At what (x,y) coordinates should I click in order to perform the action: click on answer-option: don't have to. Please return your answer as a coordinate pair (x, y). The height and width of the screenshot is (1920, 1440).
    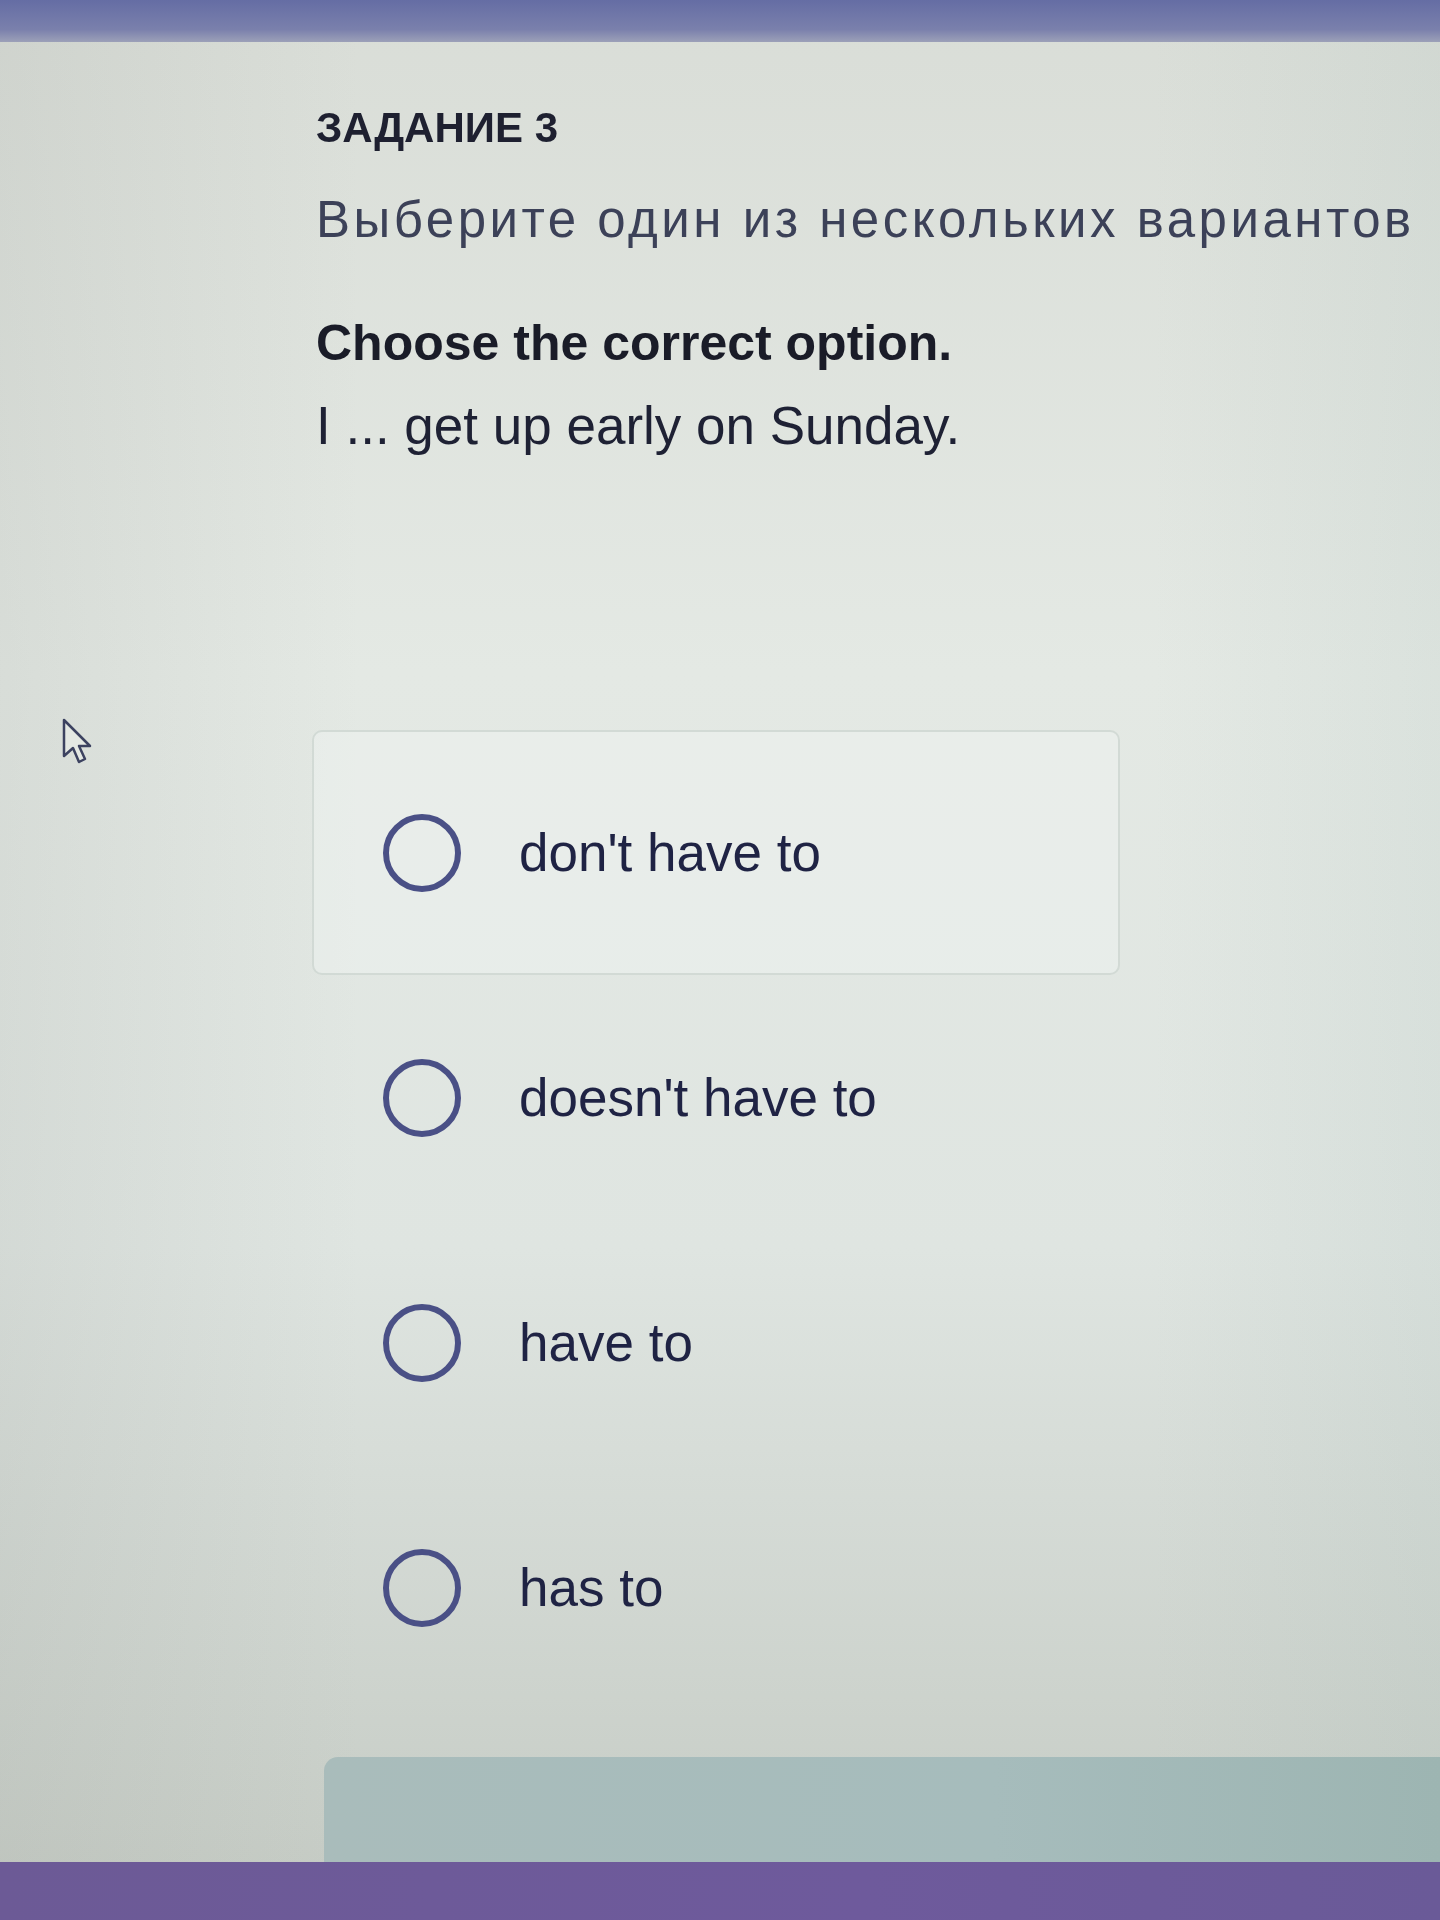
    Looking at the image, I should click on (716, 852).